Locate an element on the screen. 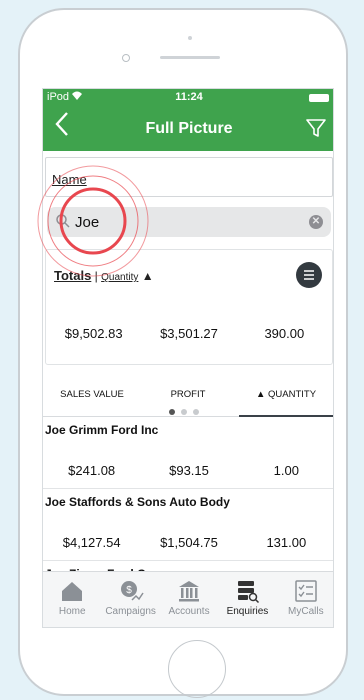  totals-values: $9,502.83 $3,501.27 390.00 is located at coordinates (189, 333).